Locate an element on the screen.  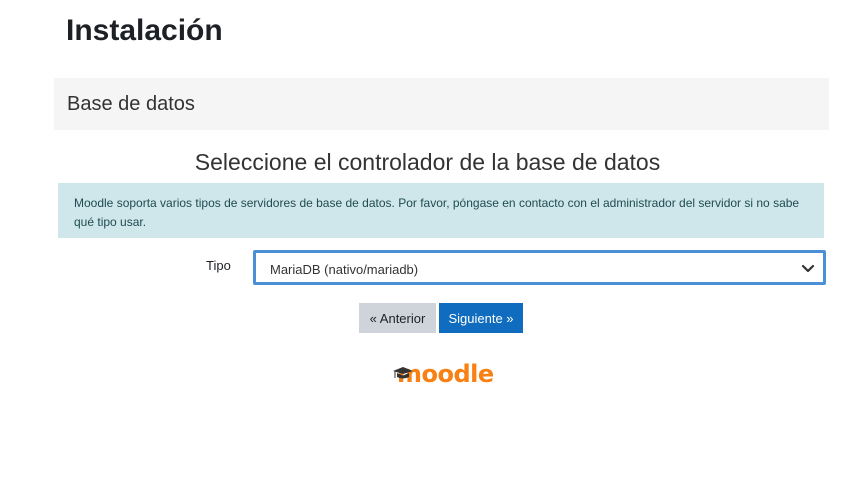
previous-button: « Anterior is located at coordinates (397, 318).